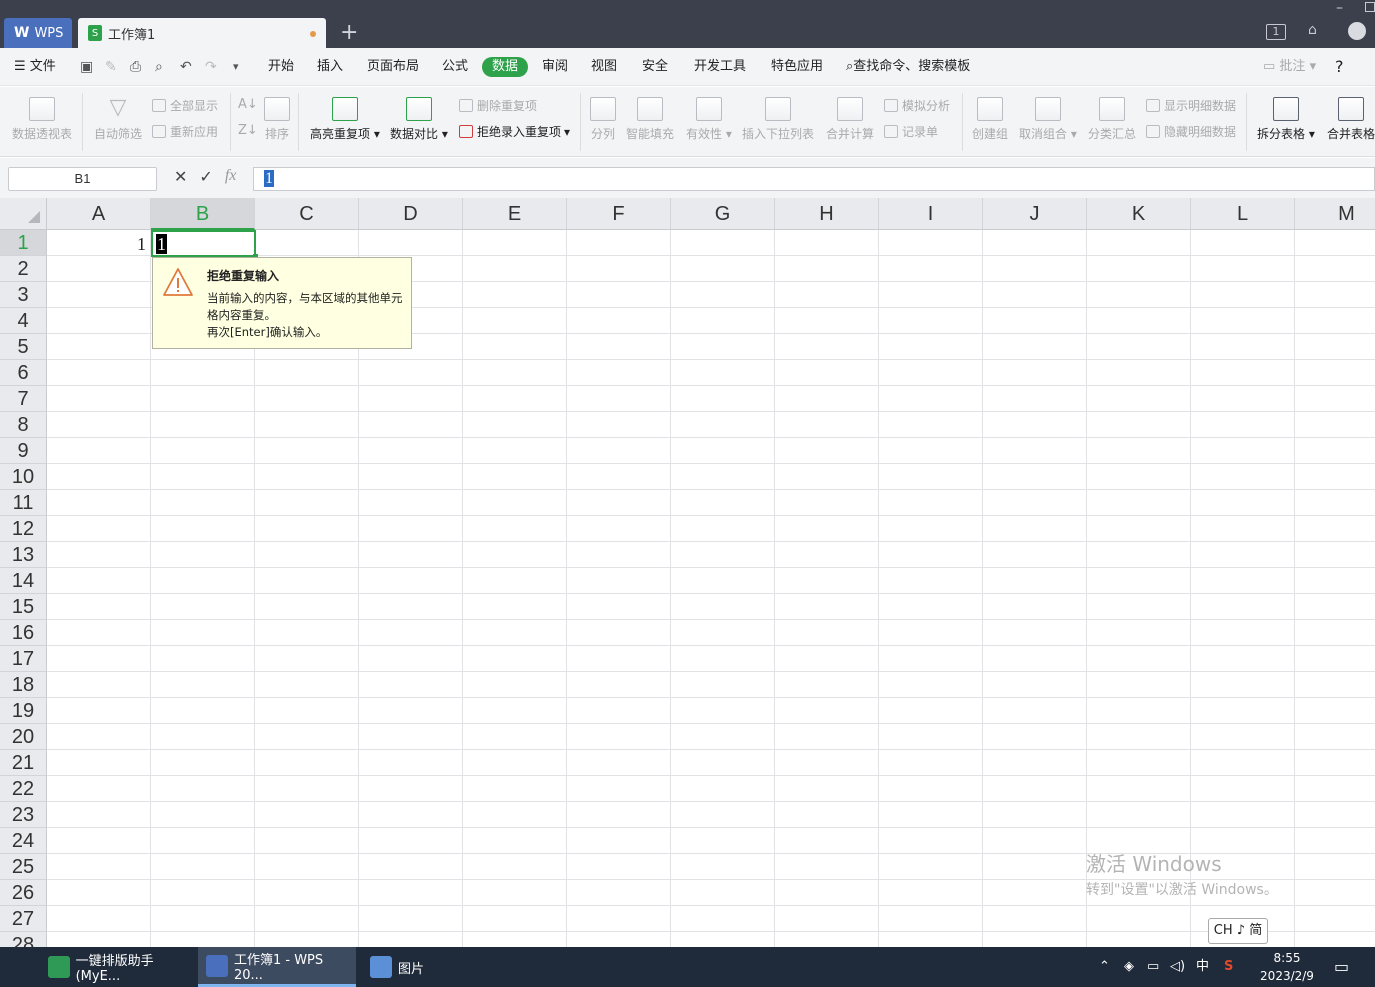 The width and height of the screenshot is (1375, 987). What do you see at coordinates (23, 425) in the screenshot?
I see `row-header-8: 8` at bounding box center [23, 425].